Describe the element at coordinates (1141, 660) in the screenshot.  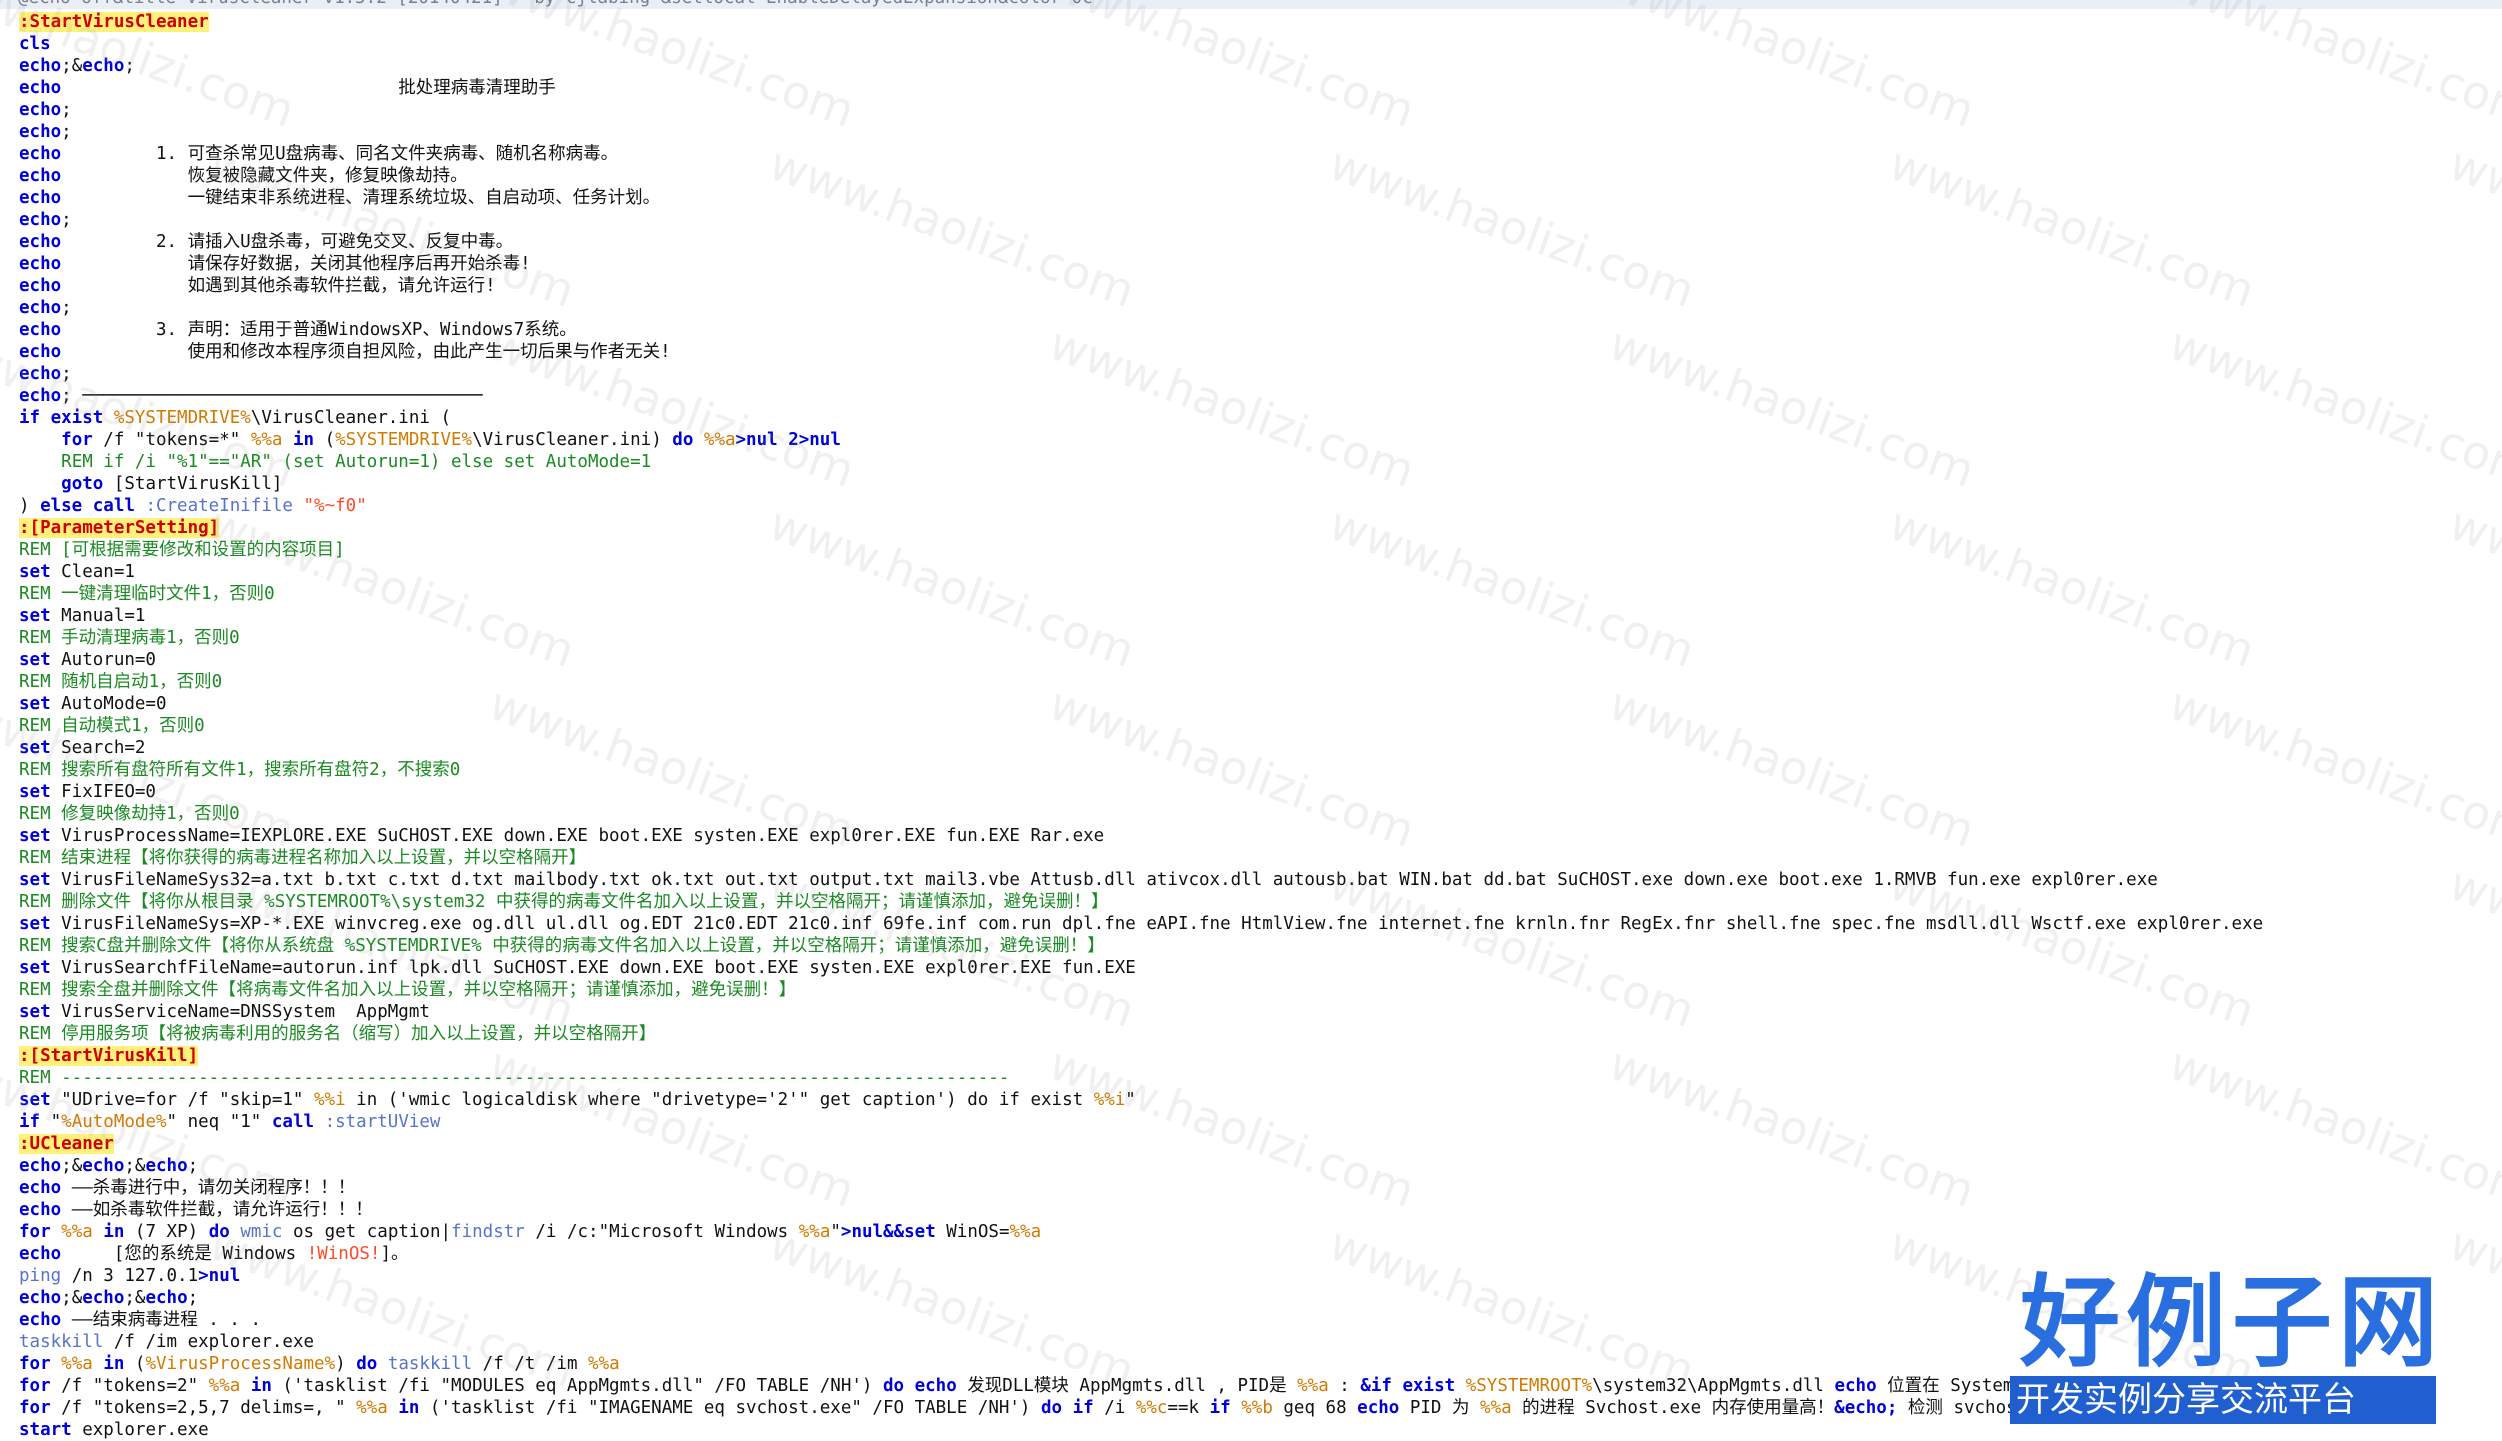
I see `code-line: set Autorun=0` at that location.